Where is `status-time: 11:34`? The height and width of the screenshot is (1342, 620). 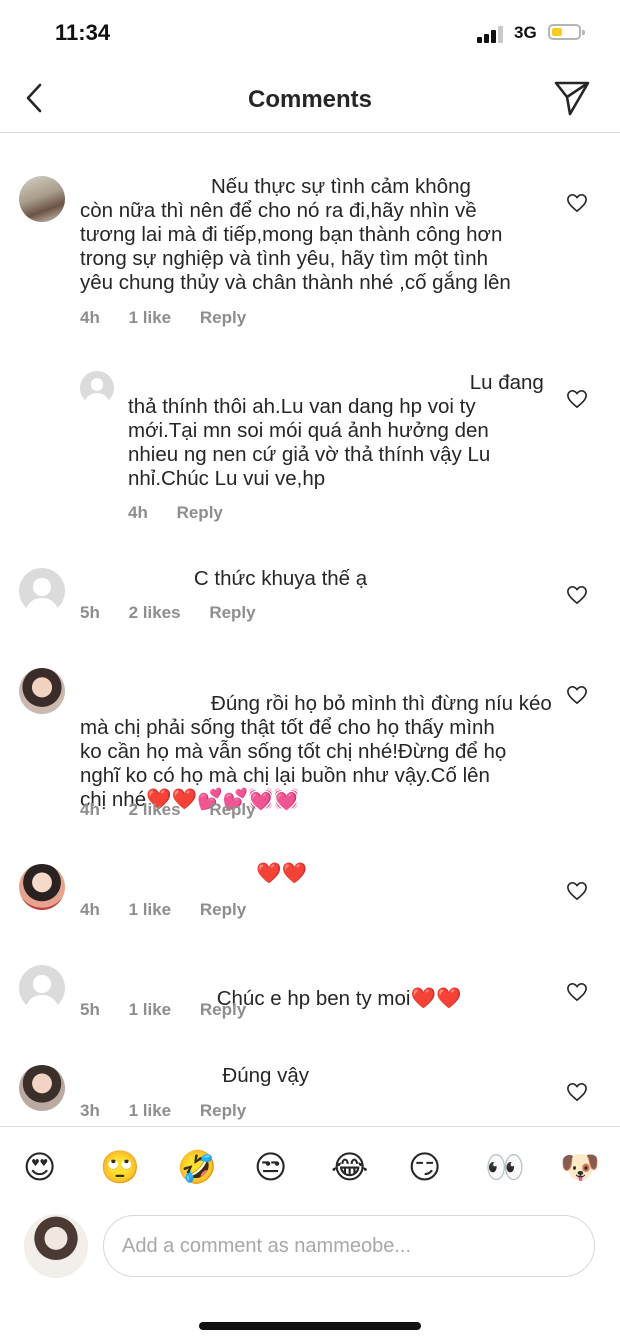 status-time: 11:34 is located at coordinates (83, 32).